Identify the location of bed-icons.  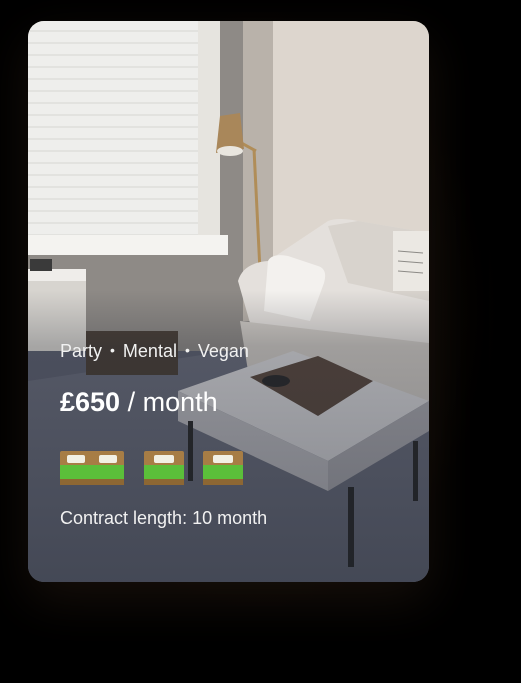
(151, 471).